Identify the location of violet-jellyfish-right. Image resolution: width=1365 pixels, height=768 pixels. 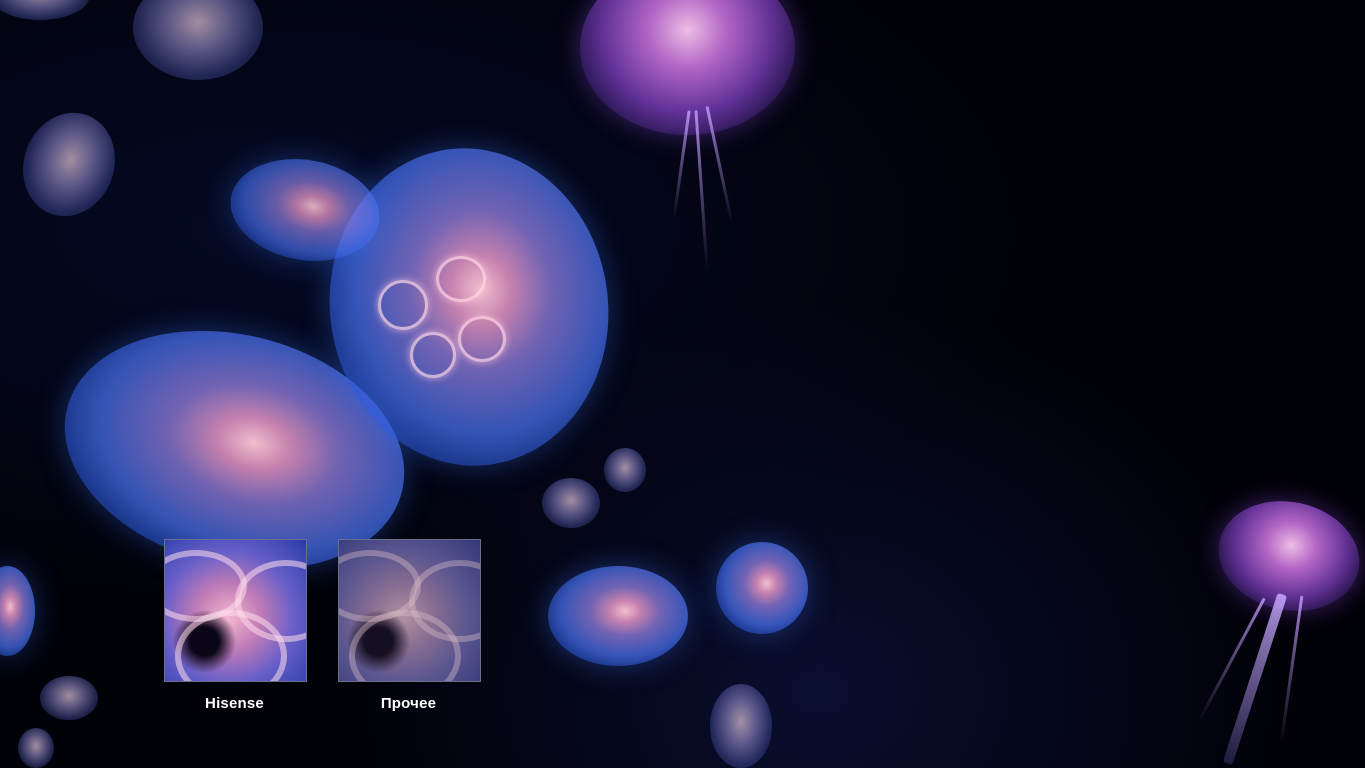
(1286, 556).